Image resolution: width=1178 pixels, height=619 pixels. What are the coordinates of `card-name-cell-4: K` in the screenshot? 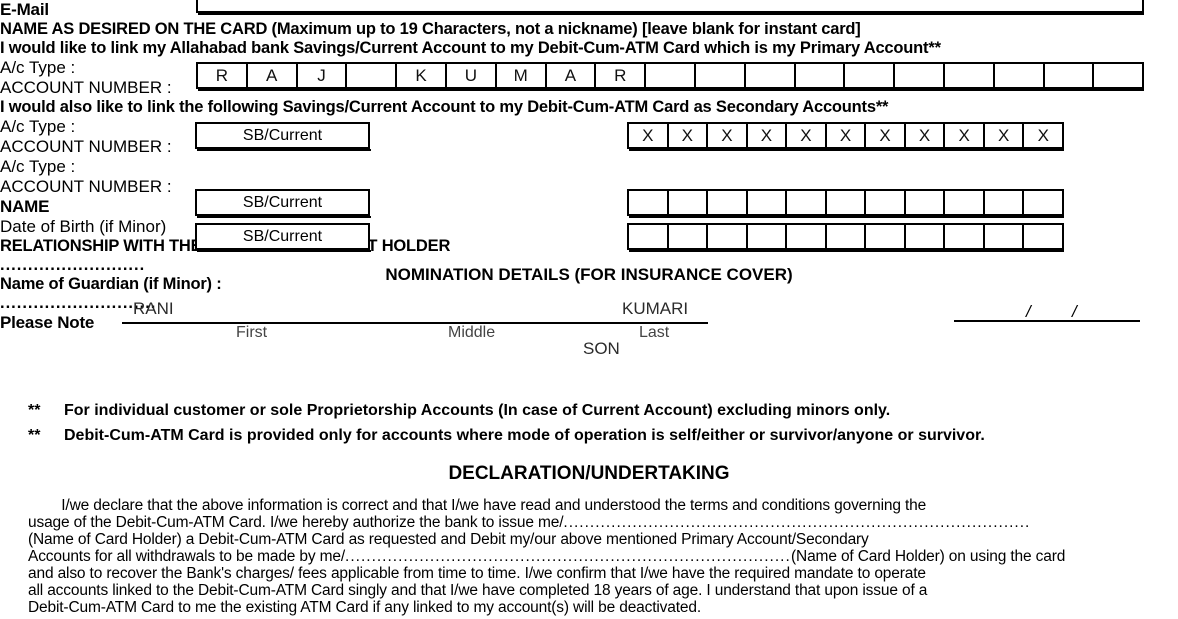 It's located at (422, 75).